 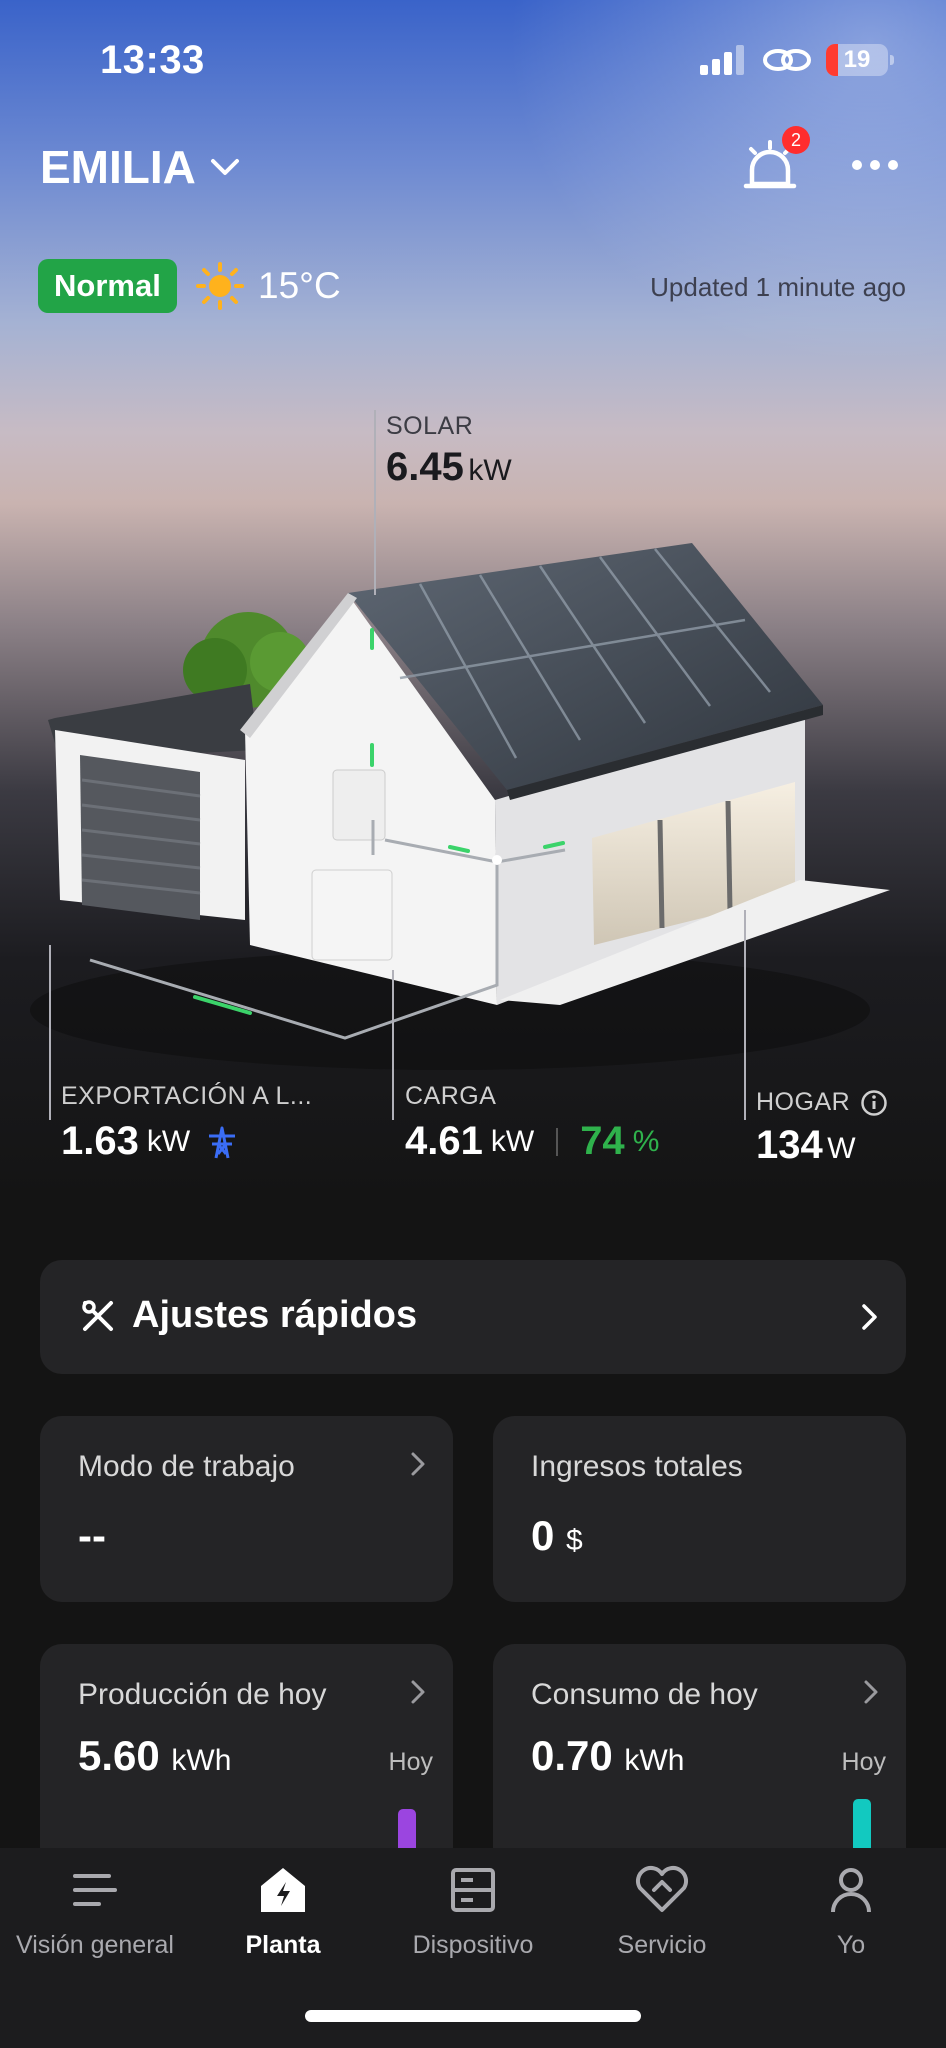 I want to click on tab-device-label: Dispositivo, so click(x=473, y=1945).